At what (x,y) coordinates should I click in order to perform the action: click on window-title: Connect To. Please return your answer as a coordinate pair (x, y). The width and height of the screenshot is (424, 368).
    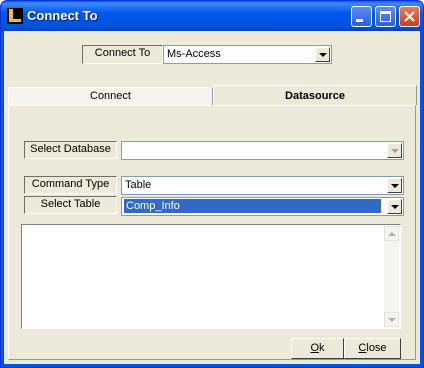
    Looking at the image, I should click on (62, 15).